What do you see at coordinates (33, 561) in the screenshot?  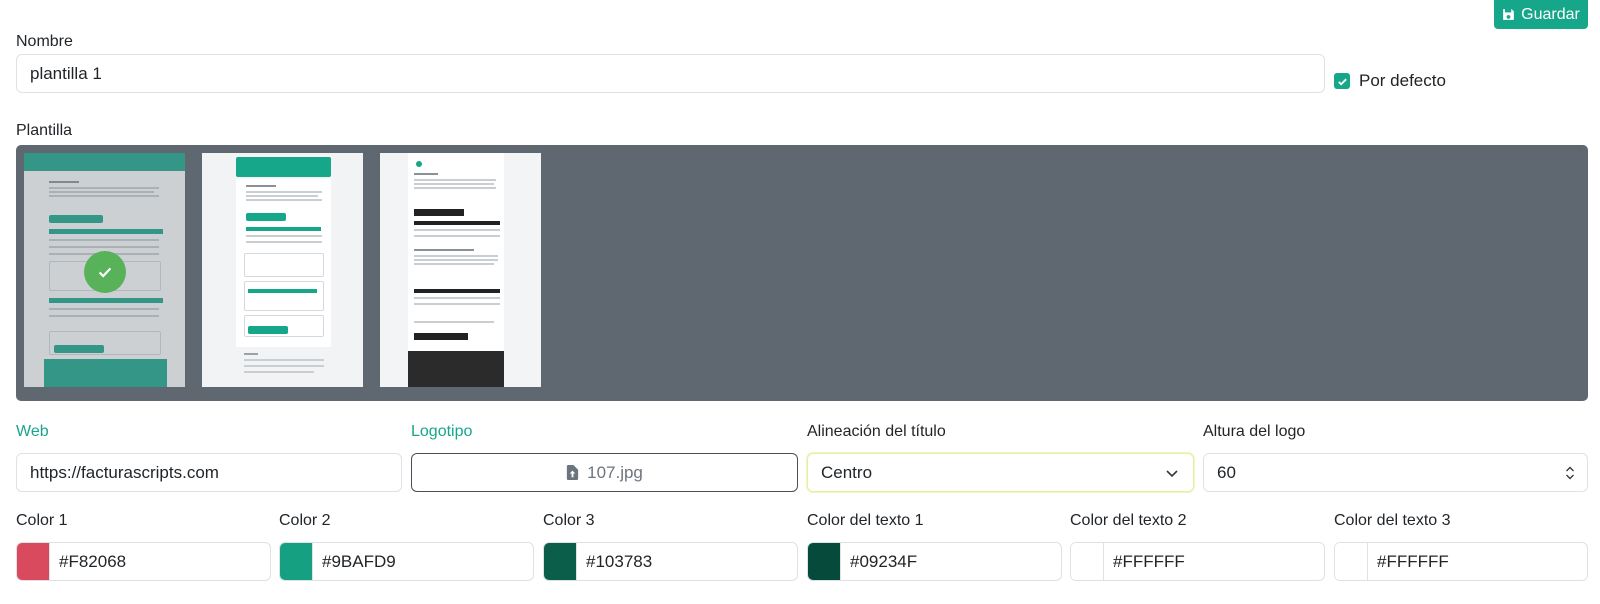 I see `color-1-swatch` at bounding box center [33, 561].